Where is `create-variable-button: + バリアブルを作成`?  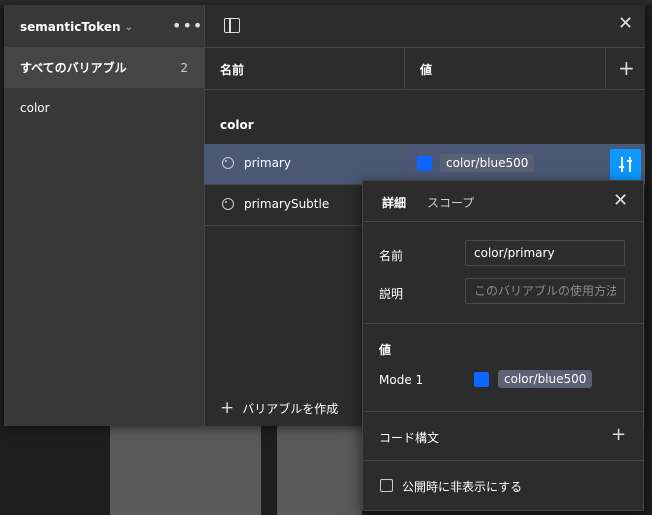
create-variable-button: + バリアブルを作成 is located at coordinates (279, 408).